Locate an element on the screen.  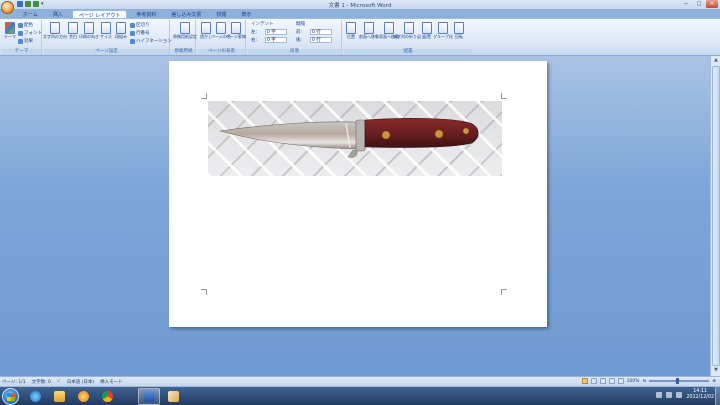
indent-left-input: 0 字 is located at coordinates (276, 32).